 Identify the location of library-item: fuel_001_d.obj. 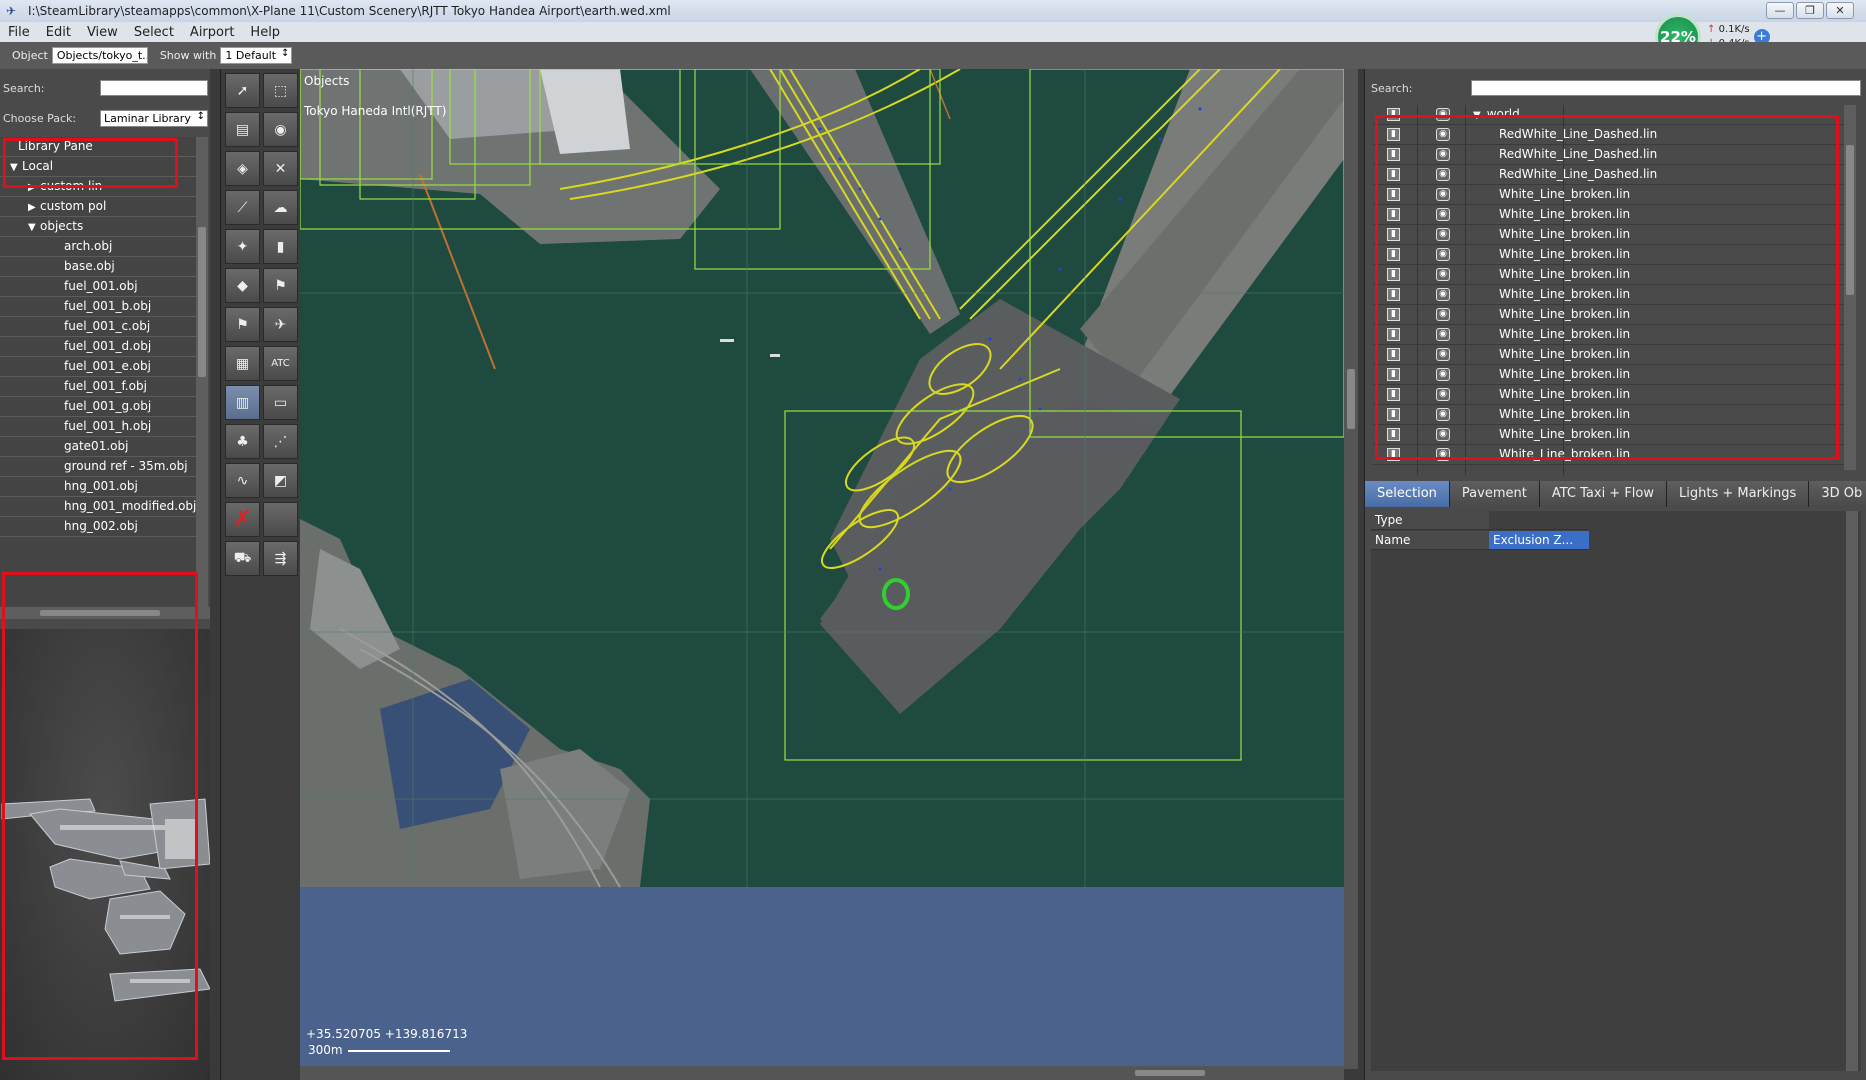
(98, 347).